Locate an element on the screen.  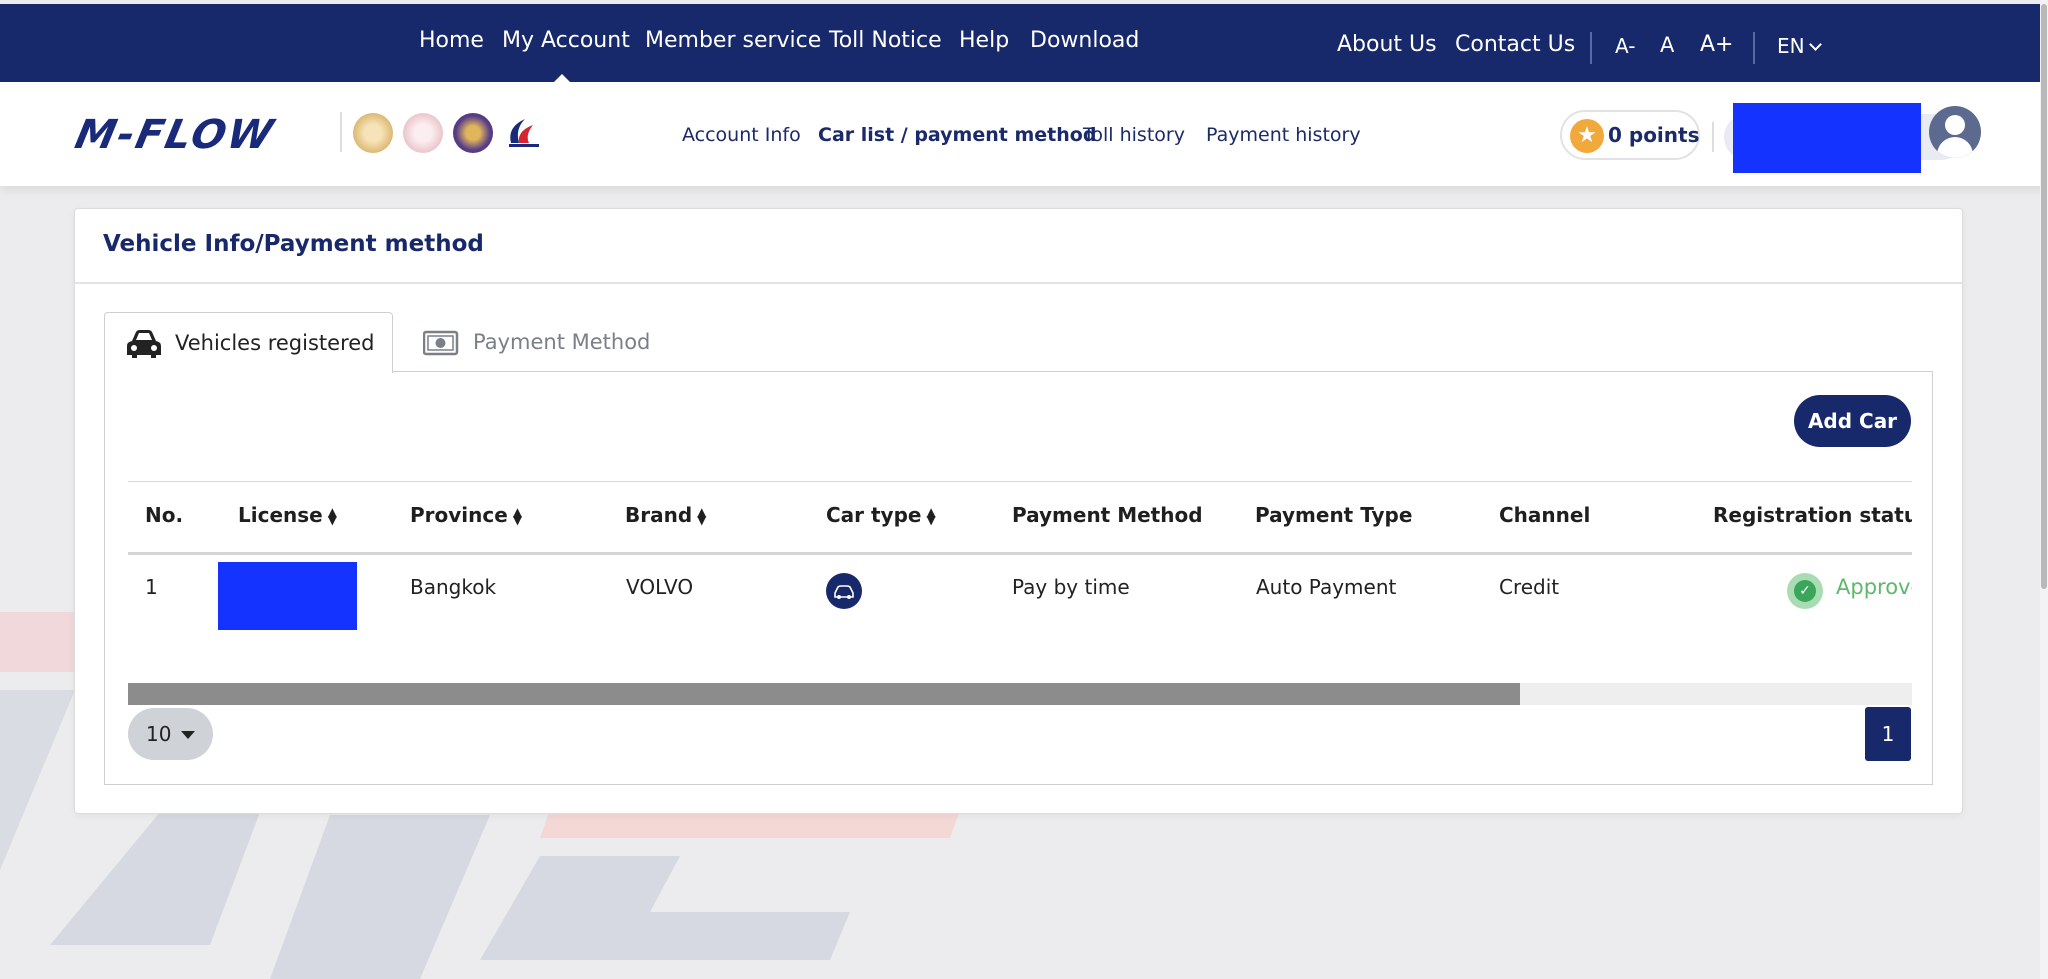
active-nav-indicator is located at coordinates (562, 79).